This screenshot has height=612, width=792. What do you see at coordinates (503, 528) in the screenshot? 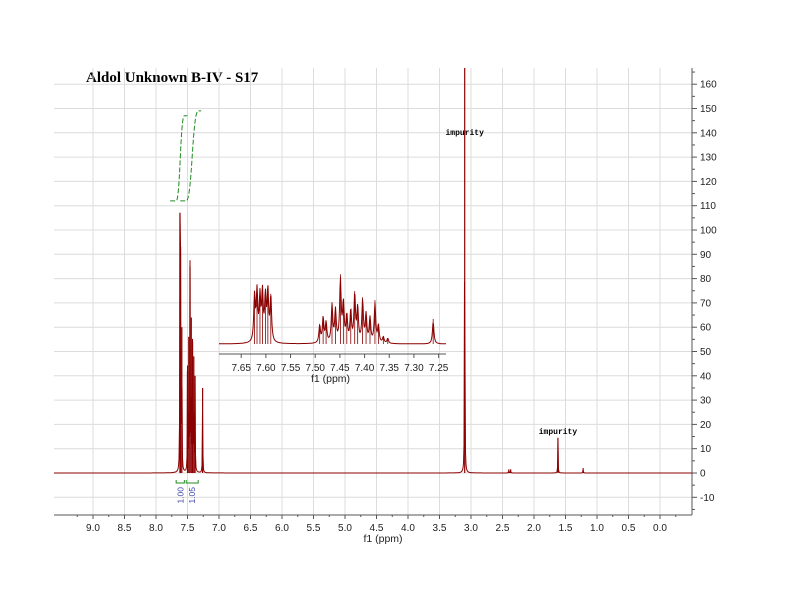
I see `x-tick-label: 2.5` at bounding box center [503, 528].